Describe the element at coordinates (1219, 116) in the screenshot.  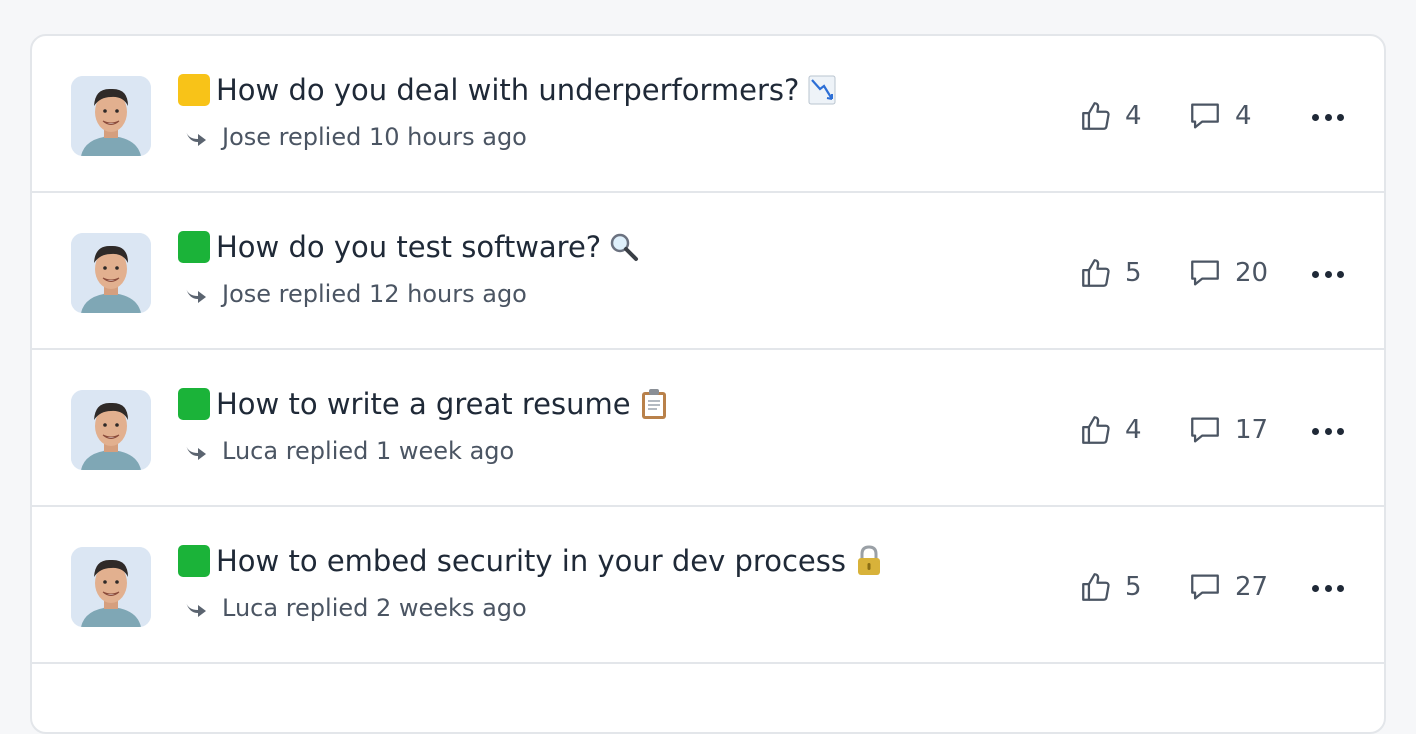
I see `comments-button: 4` at that location.